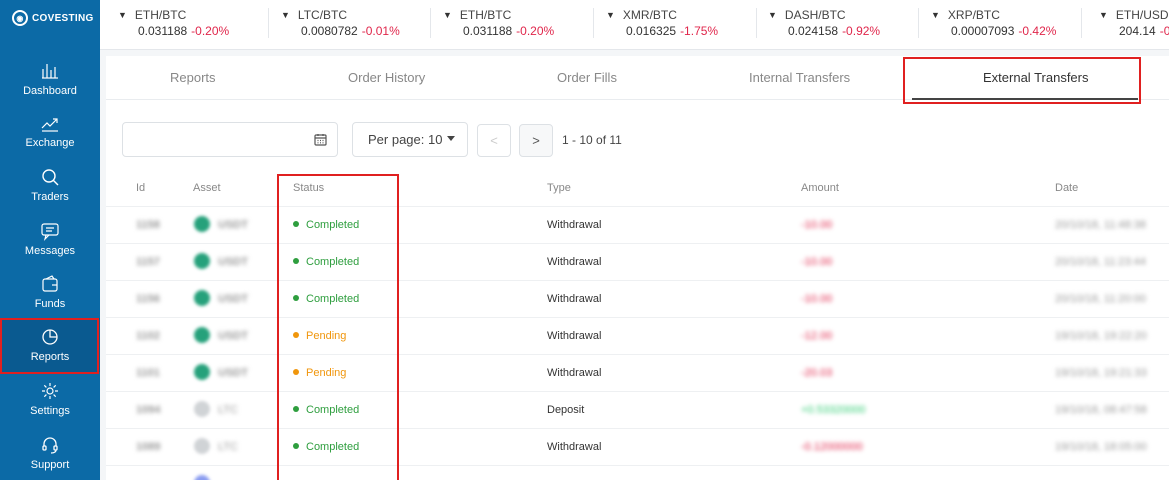 This screenshot has height=480, width=1169. Describe the element at coordinates (50, 232) in the screenshot. I see `chat-icon` at that location.